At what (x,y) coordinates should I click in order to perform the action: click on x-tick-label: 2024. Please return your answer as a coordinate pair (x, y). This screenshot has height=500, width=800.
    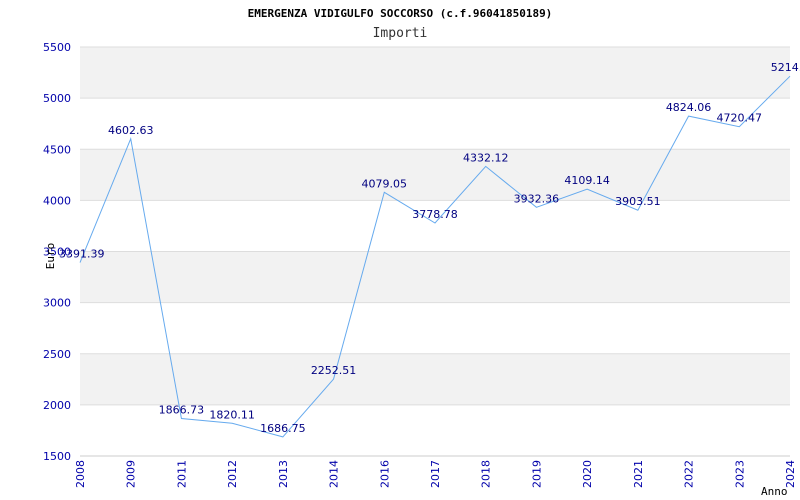
    Looking at the image, I should click on (790, 474).